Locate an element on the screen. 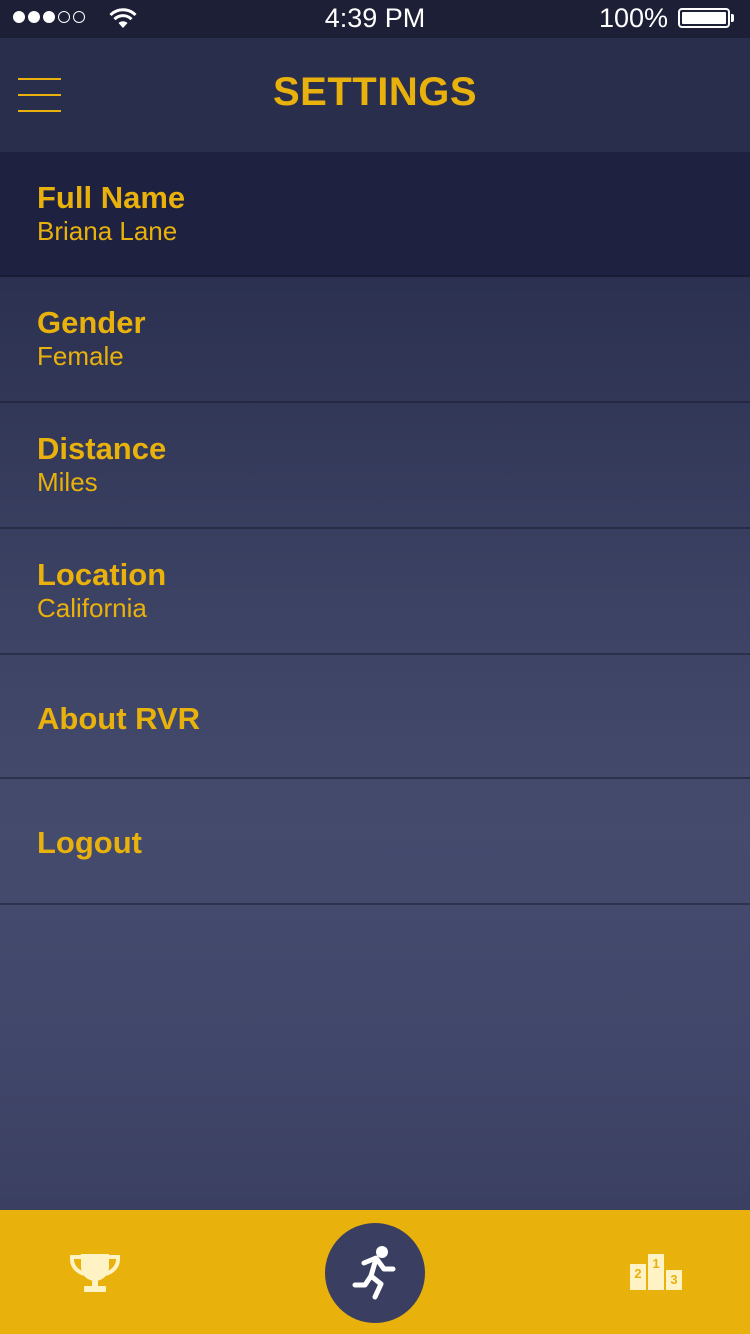 This screenshot has height=1334, width=750. trophy-tab is located at coordinates (95, 1275).